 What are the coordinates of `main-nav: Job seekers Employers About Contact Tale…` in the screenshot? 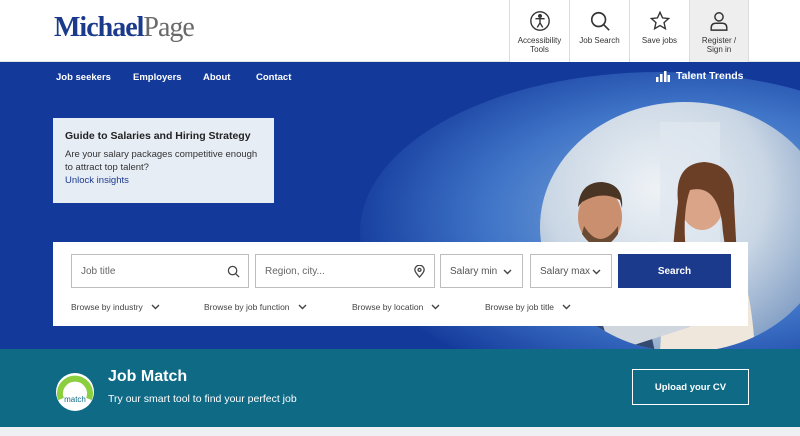 It's located at (400, 77).